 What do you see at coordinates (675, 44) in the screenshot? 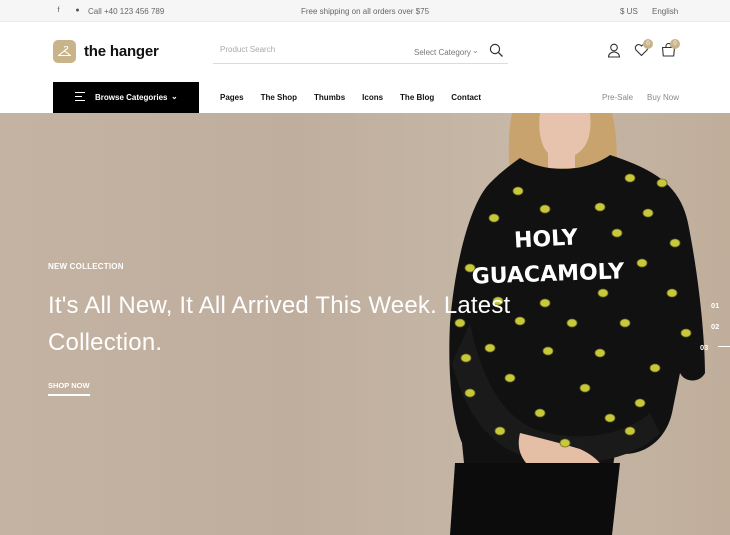
I see `cart-count-badge: 0` at bounding box center [675, 44].